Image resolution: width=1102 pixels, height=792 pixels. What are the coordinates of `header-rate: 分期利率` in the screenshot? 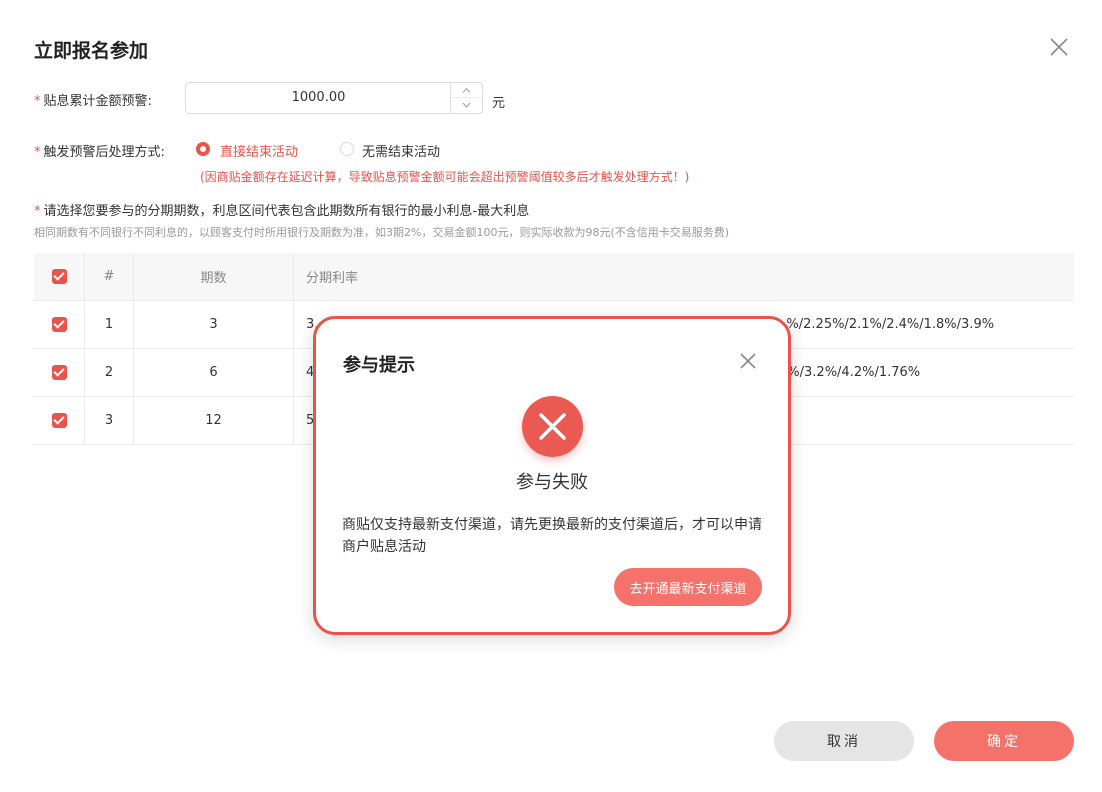 It's located at (332, 278).